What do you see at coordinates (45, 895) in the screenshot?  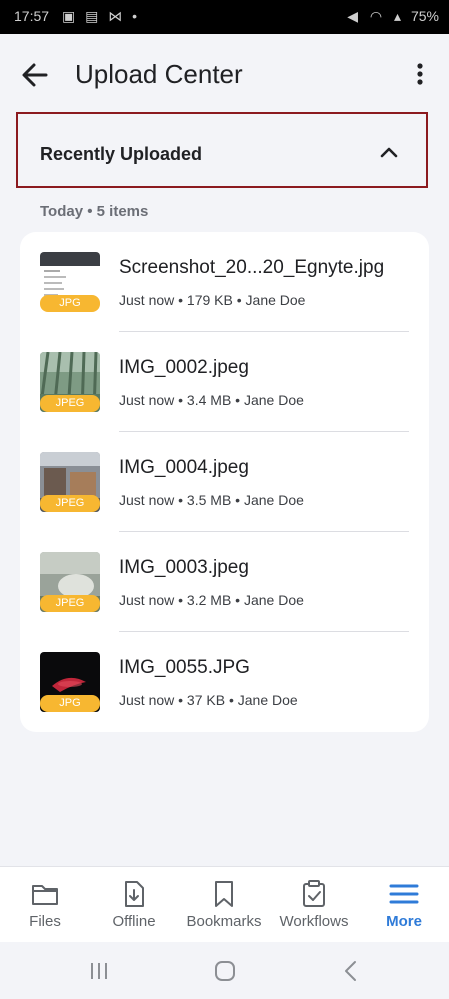 I see `folder-icon` at bounding box center [45, 895].